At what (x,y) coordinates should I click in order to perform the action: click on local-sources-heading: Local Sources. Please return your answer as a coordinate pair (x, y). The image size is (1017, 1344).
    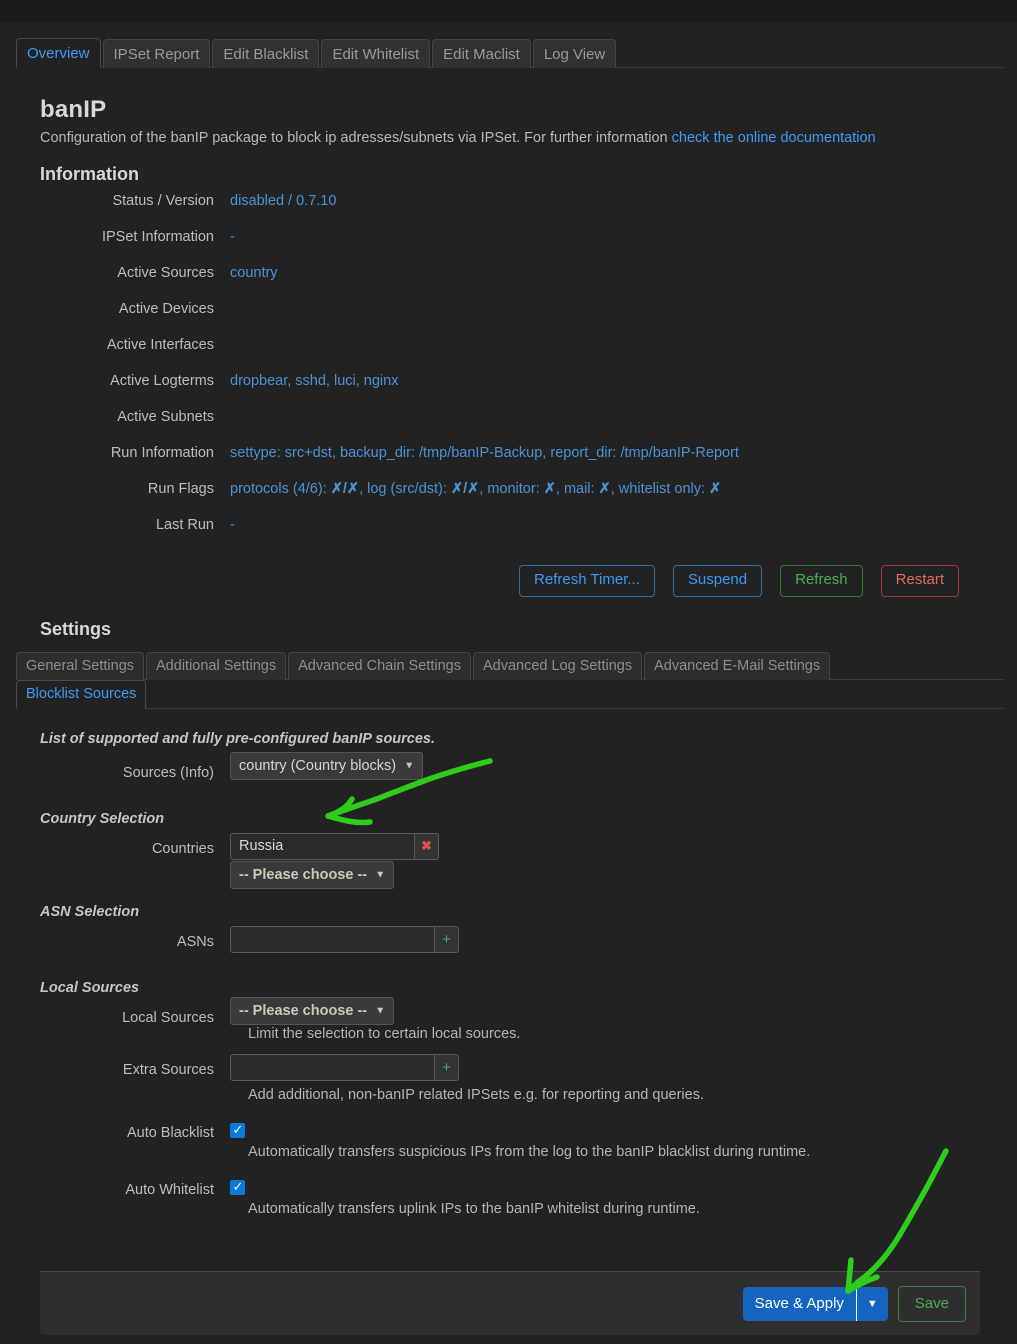
    Looking at the image, I should click on (90, 987).